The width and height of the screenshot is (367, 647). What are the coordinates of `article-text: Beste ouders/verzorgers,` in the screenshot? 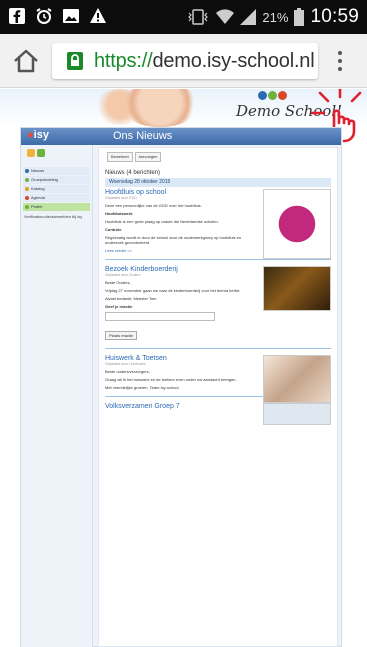 It's located at (127, 371).